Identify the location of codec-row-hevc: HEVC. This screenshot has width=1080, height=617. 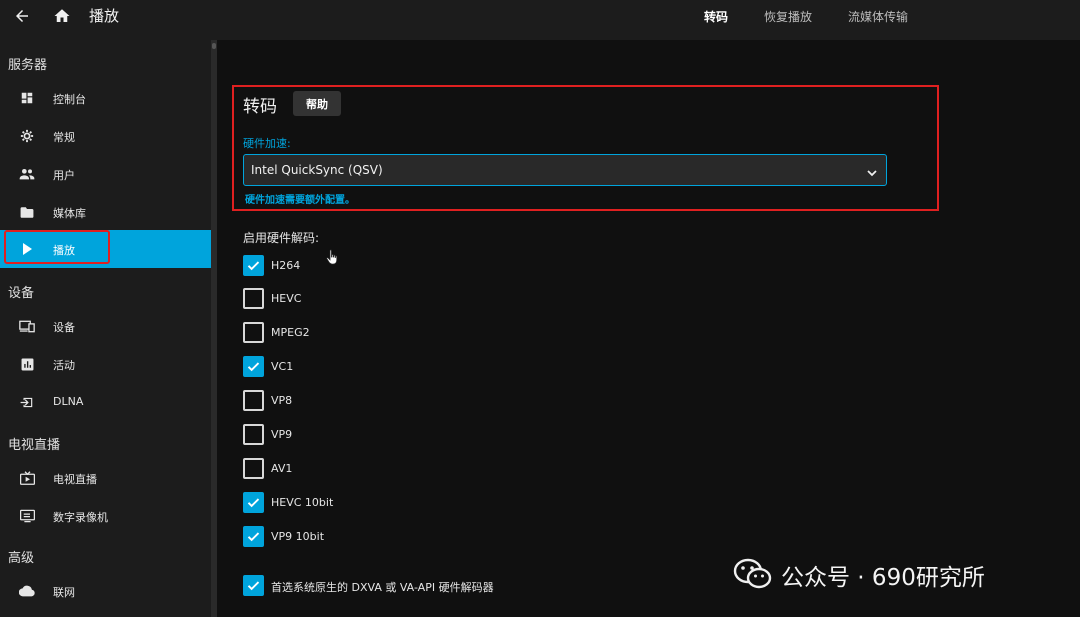
(443, 299).